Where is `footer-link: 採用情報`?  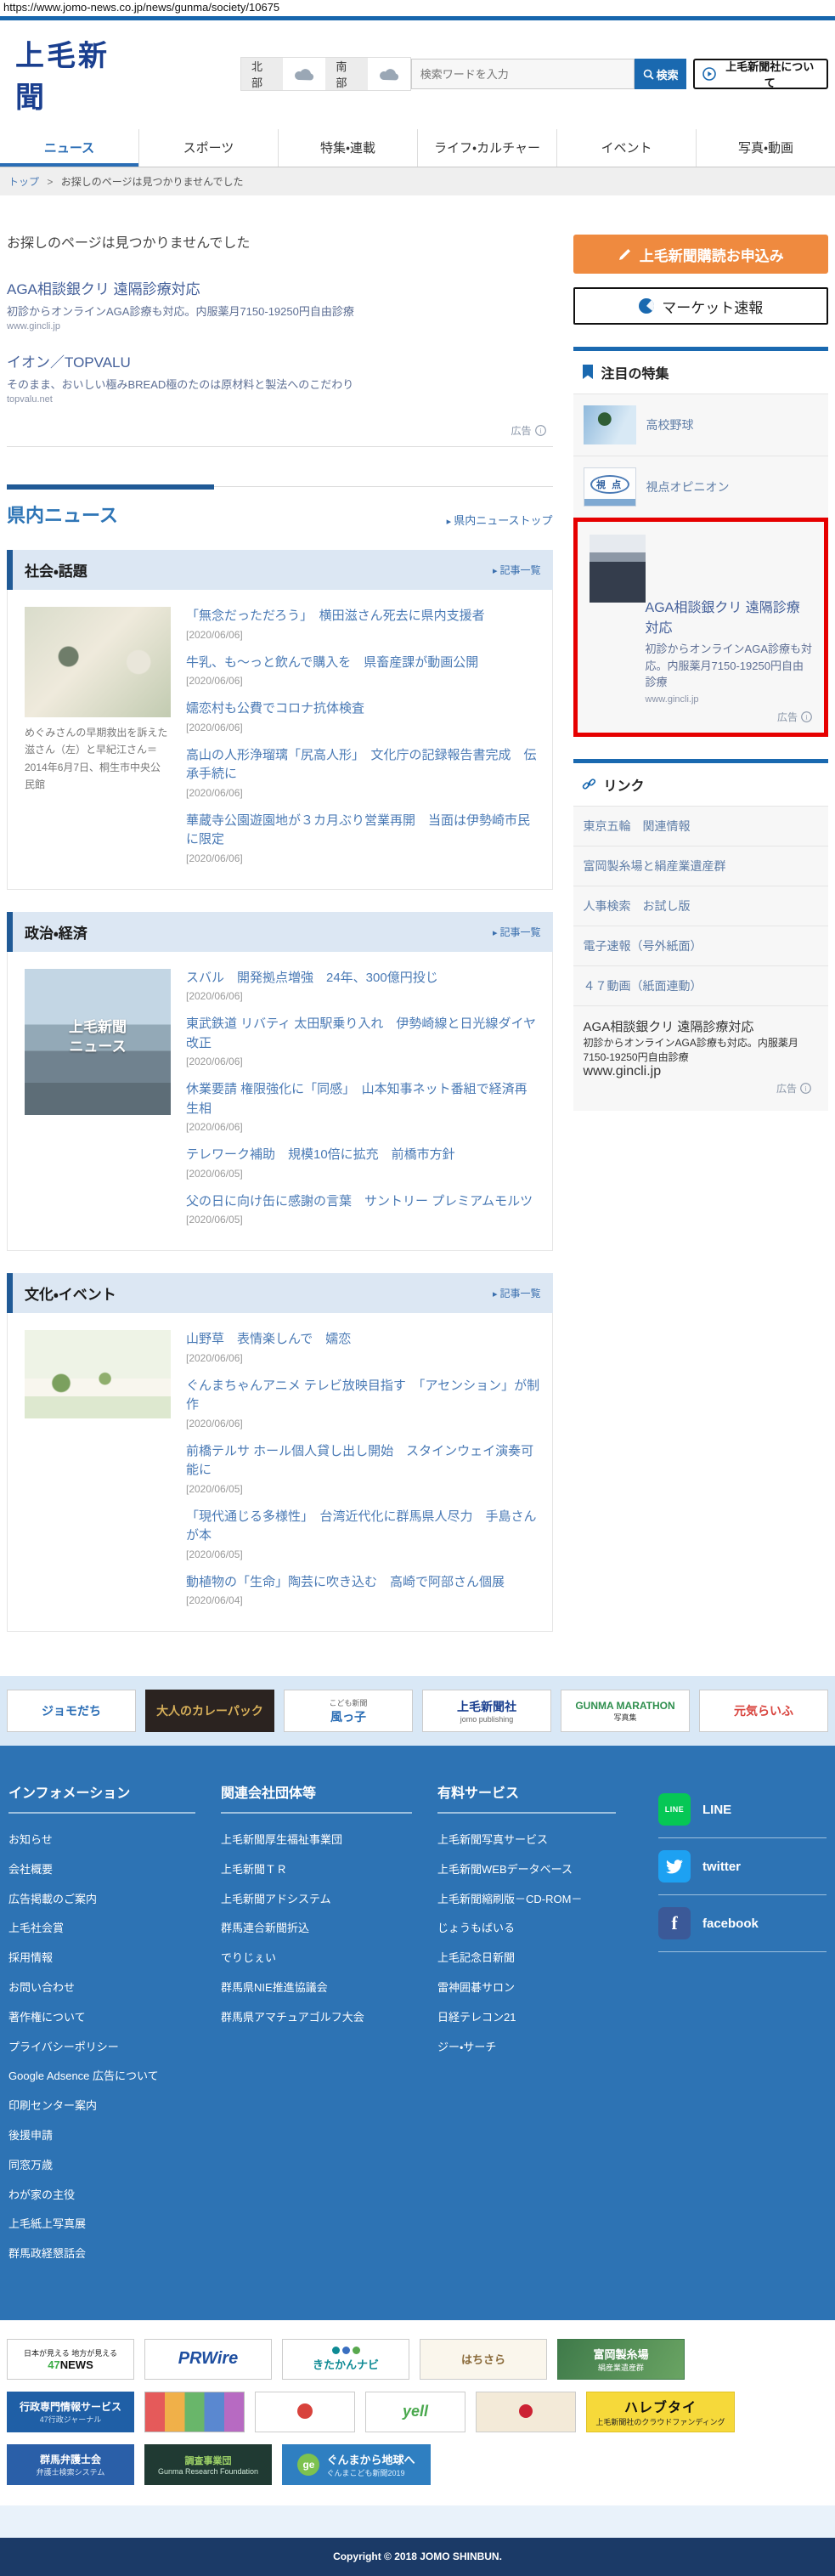
footer-link: 採用情報 is located at coordinates (114, 1958).